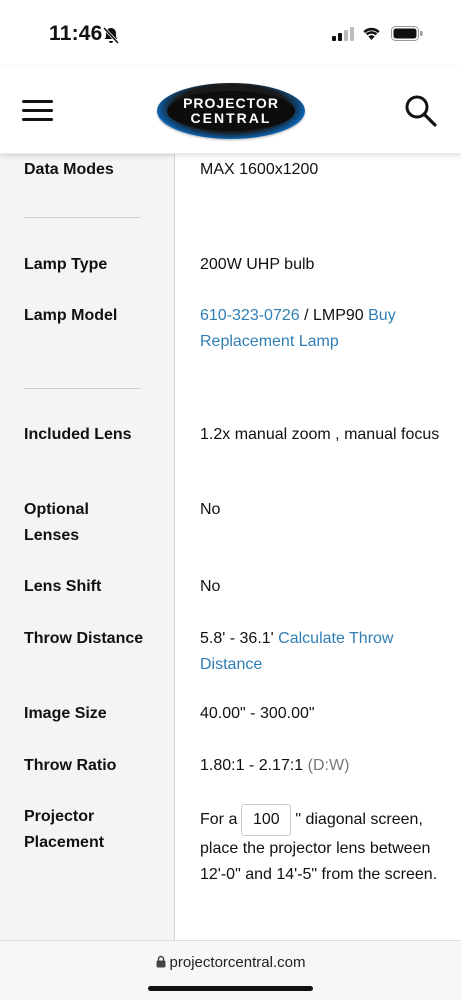 This screenshot has width=461, height=1000. Describe the element at coordinates (210, 586) in the screenshot. I see `value-lens-shift: No` at that location.